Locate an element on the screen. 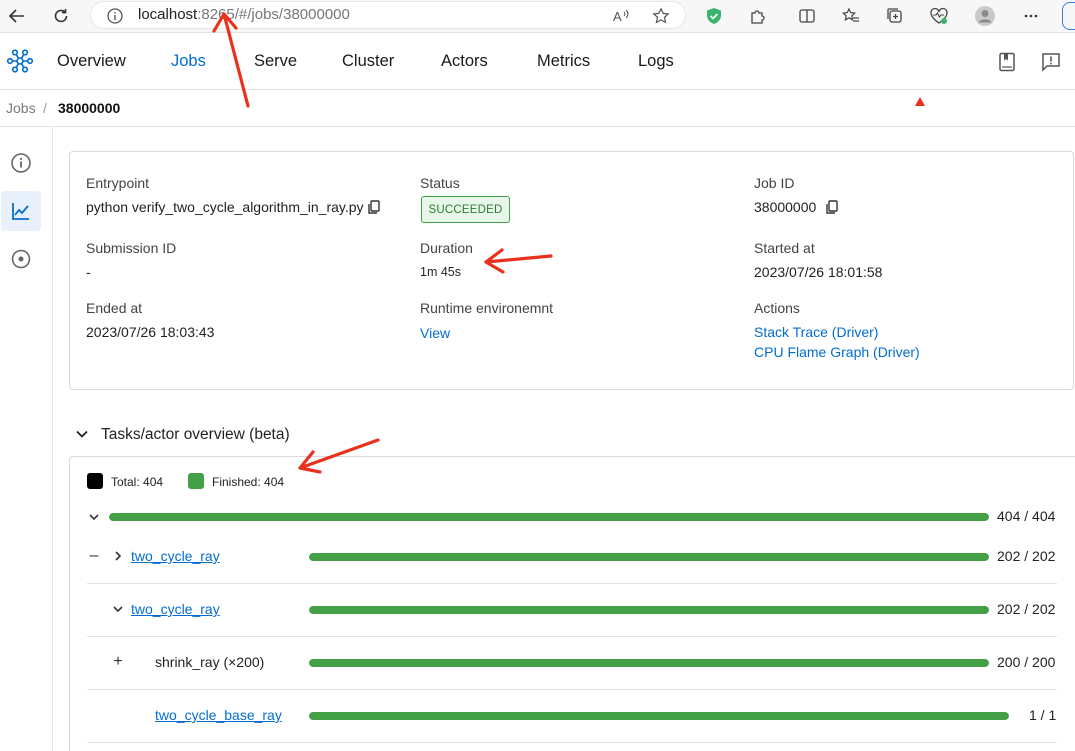  cpu-flame-graph-link: CPU Flame Graph (Driver) is located at coordinates (837, 352).